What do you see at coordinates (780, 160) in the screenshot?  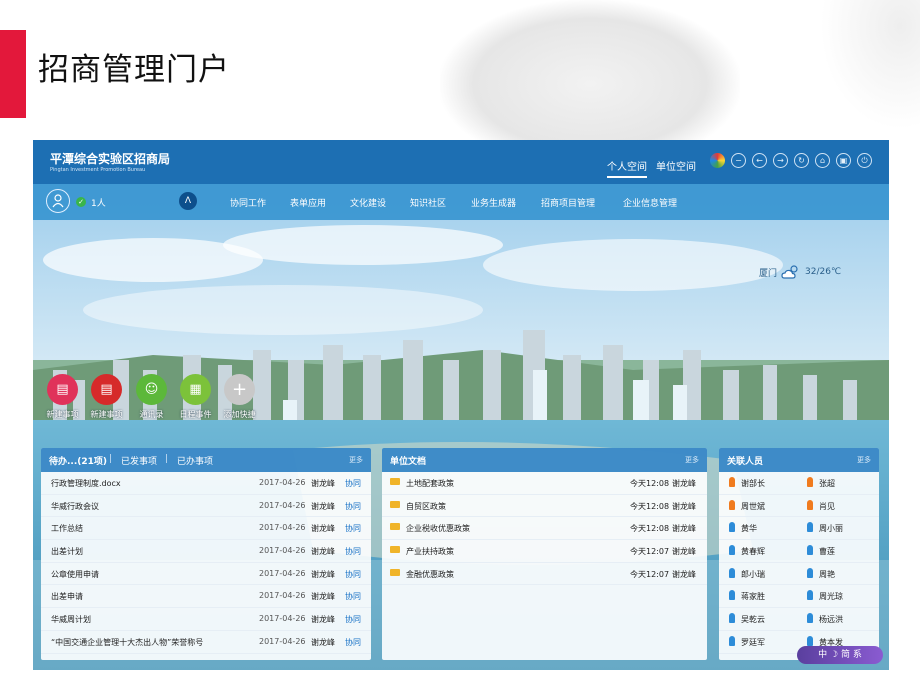 I see `forward-circle-icon: →` at bounding box center [780, 160].